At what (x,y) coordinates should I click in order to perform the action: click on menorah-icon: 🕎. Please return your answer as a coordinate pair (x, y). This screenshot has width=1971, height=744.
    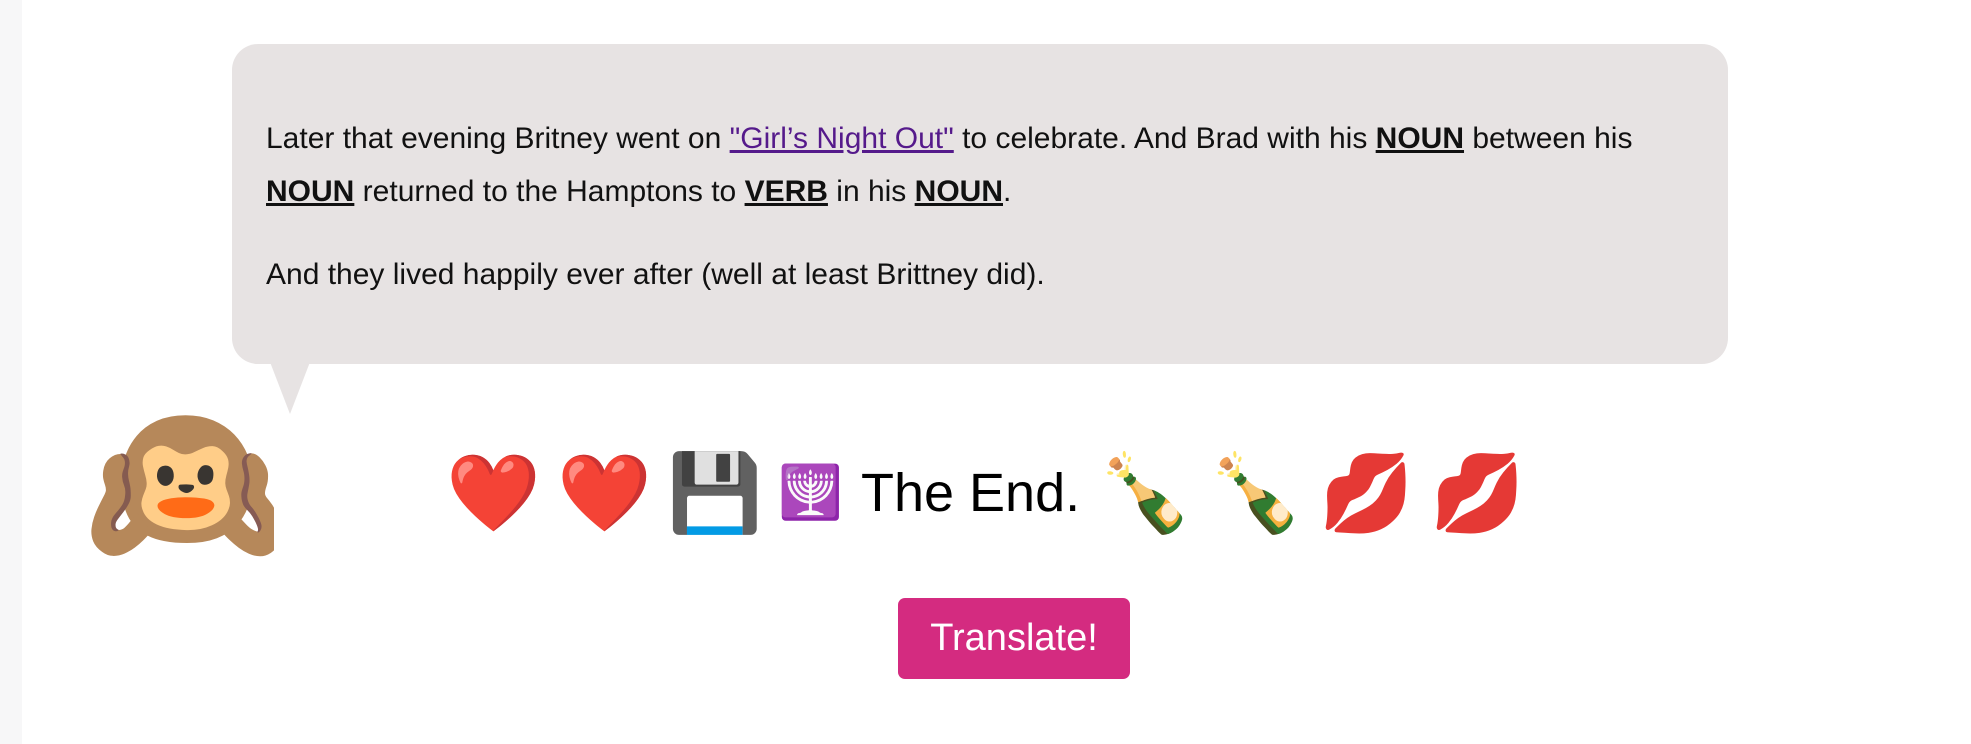
    Looking at the image, I should click on (810, 493).